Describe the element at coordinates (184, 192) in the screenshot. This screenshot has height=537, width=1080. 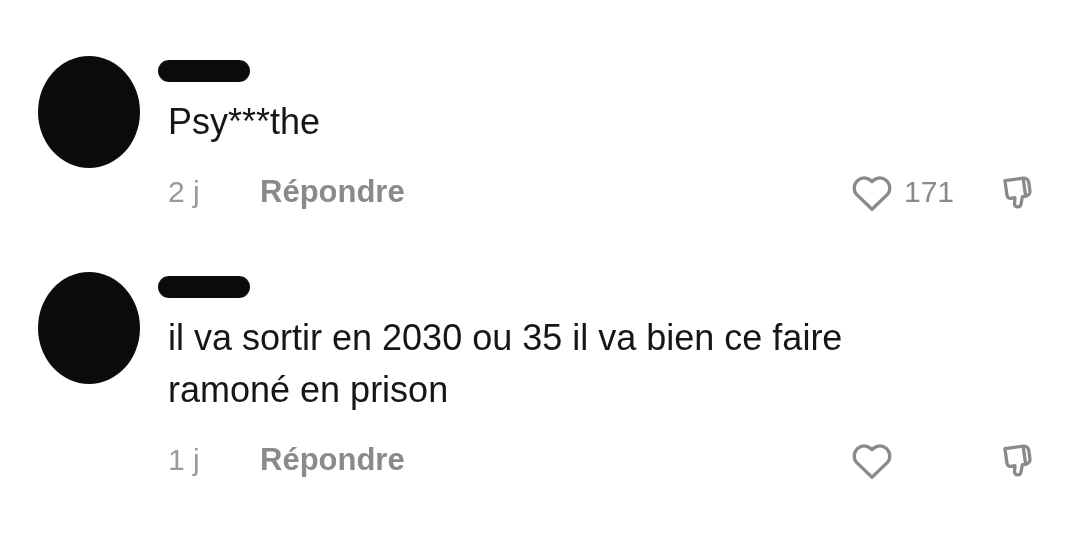
I see `comment-time: 2 j` at that location.